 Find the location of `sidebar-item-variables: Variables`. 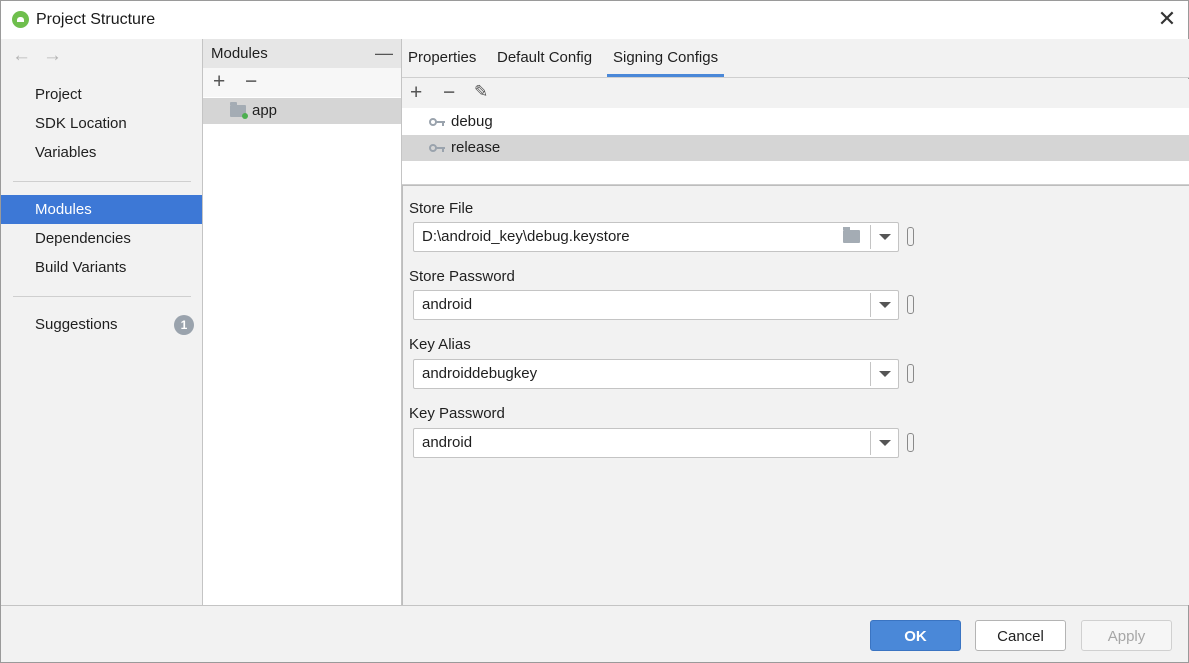

sidebar-item-variables: Variables is located at coordinates (101, 152).